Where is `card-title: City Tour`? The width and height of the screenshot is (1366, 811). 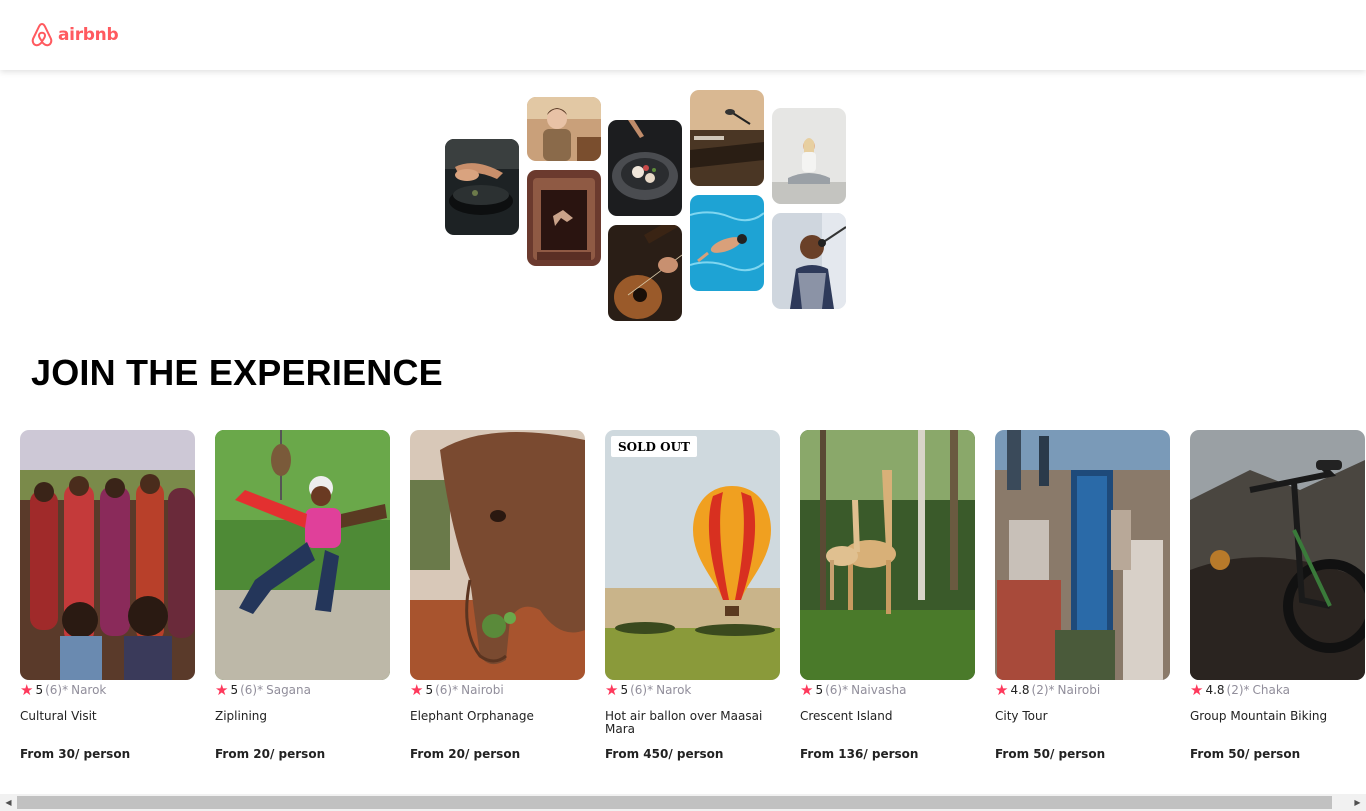
card-title: City Tour is located at coordinates (1082, 725).